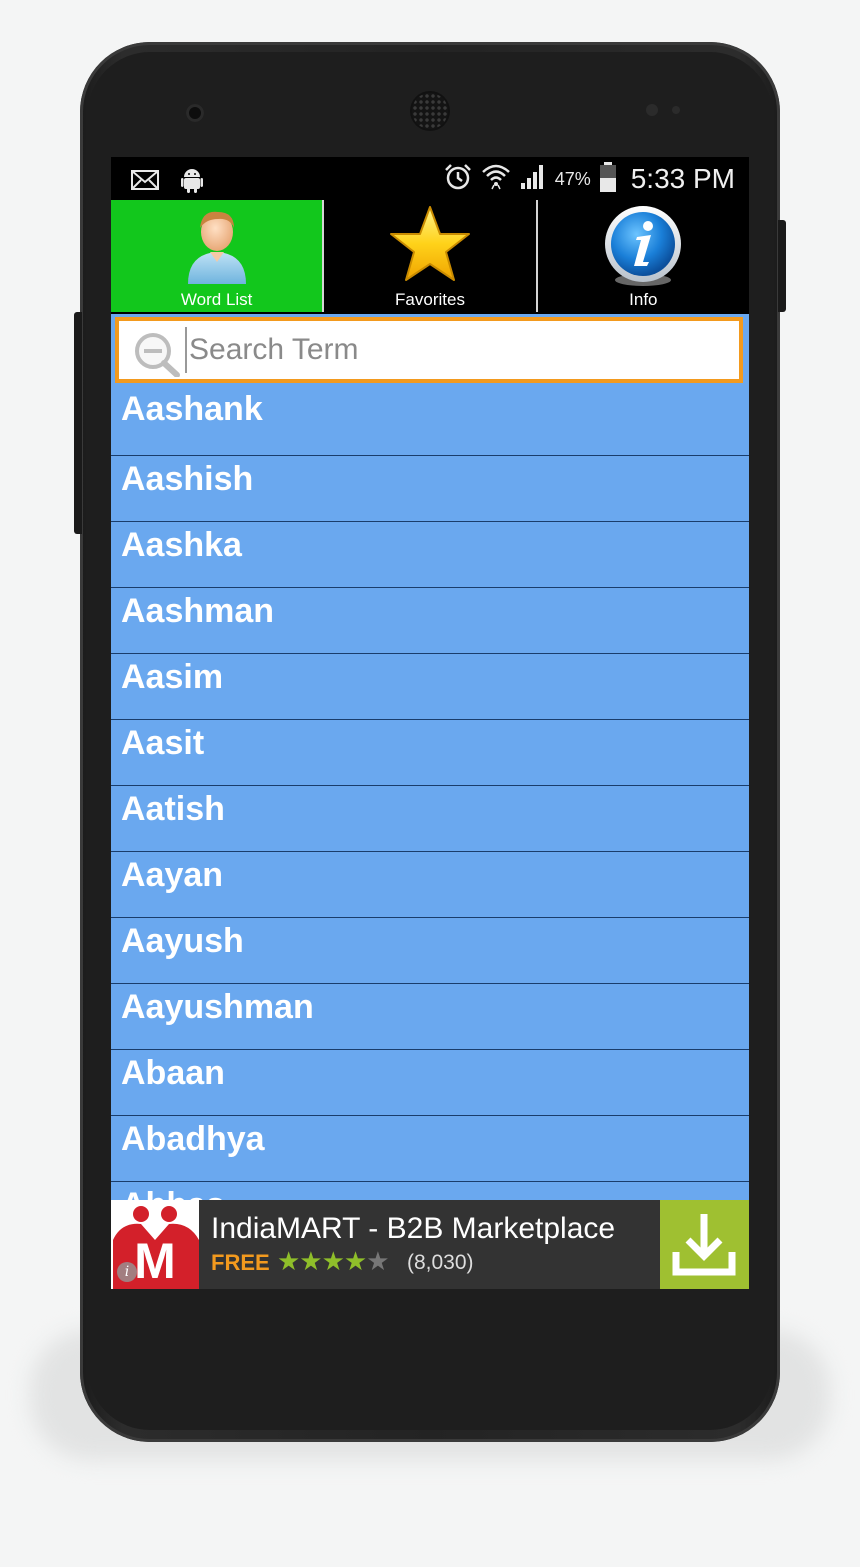 The width and height of the screenshot is (860, 1567). I want to click on front-camera, so click(195, 113).